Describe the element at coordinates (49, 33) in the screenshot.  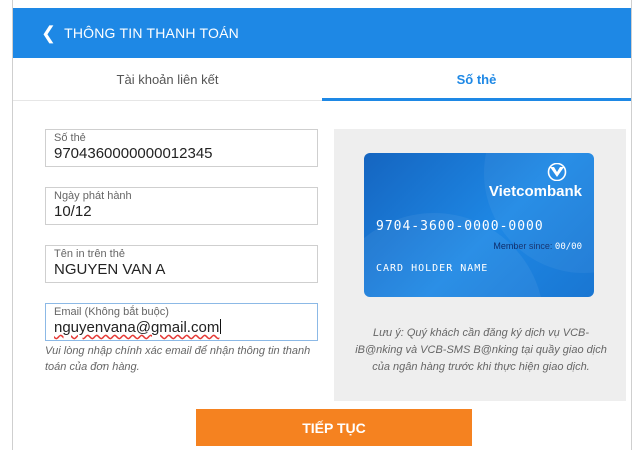
I see `chevron-left-icon: ❮` at that location.